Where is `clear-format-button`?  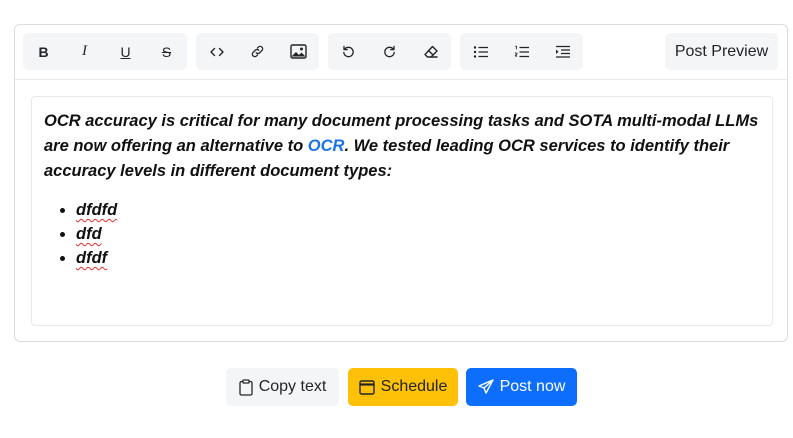 clear-format-button is located at coordinates (430, 51).